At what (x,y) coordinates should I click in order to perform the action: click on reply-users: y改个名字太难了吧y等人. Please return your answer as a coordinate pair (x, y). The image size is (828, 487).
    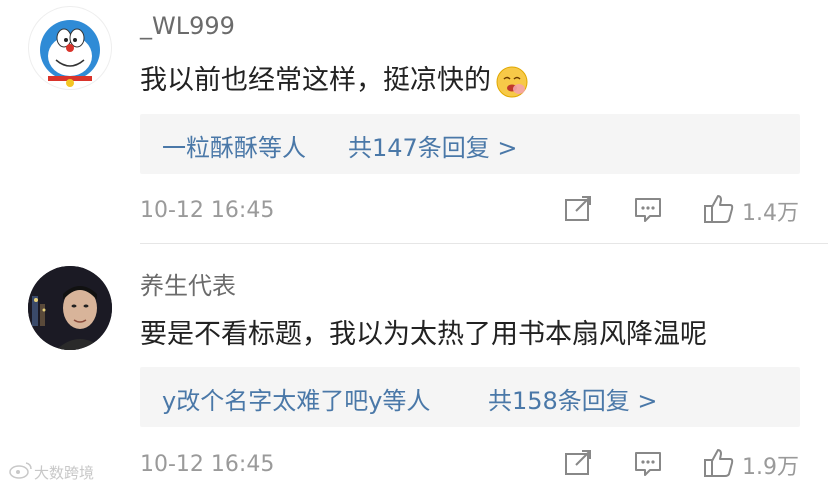
    Looking at the image, I should click on (296, 398).